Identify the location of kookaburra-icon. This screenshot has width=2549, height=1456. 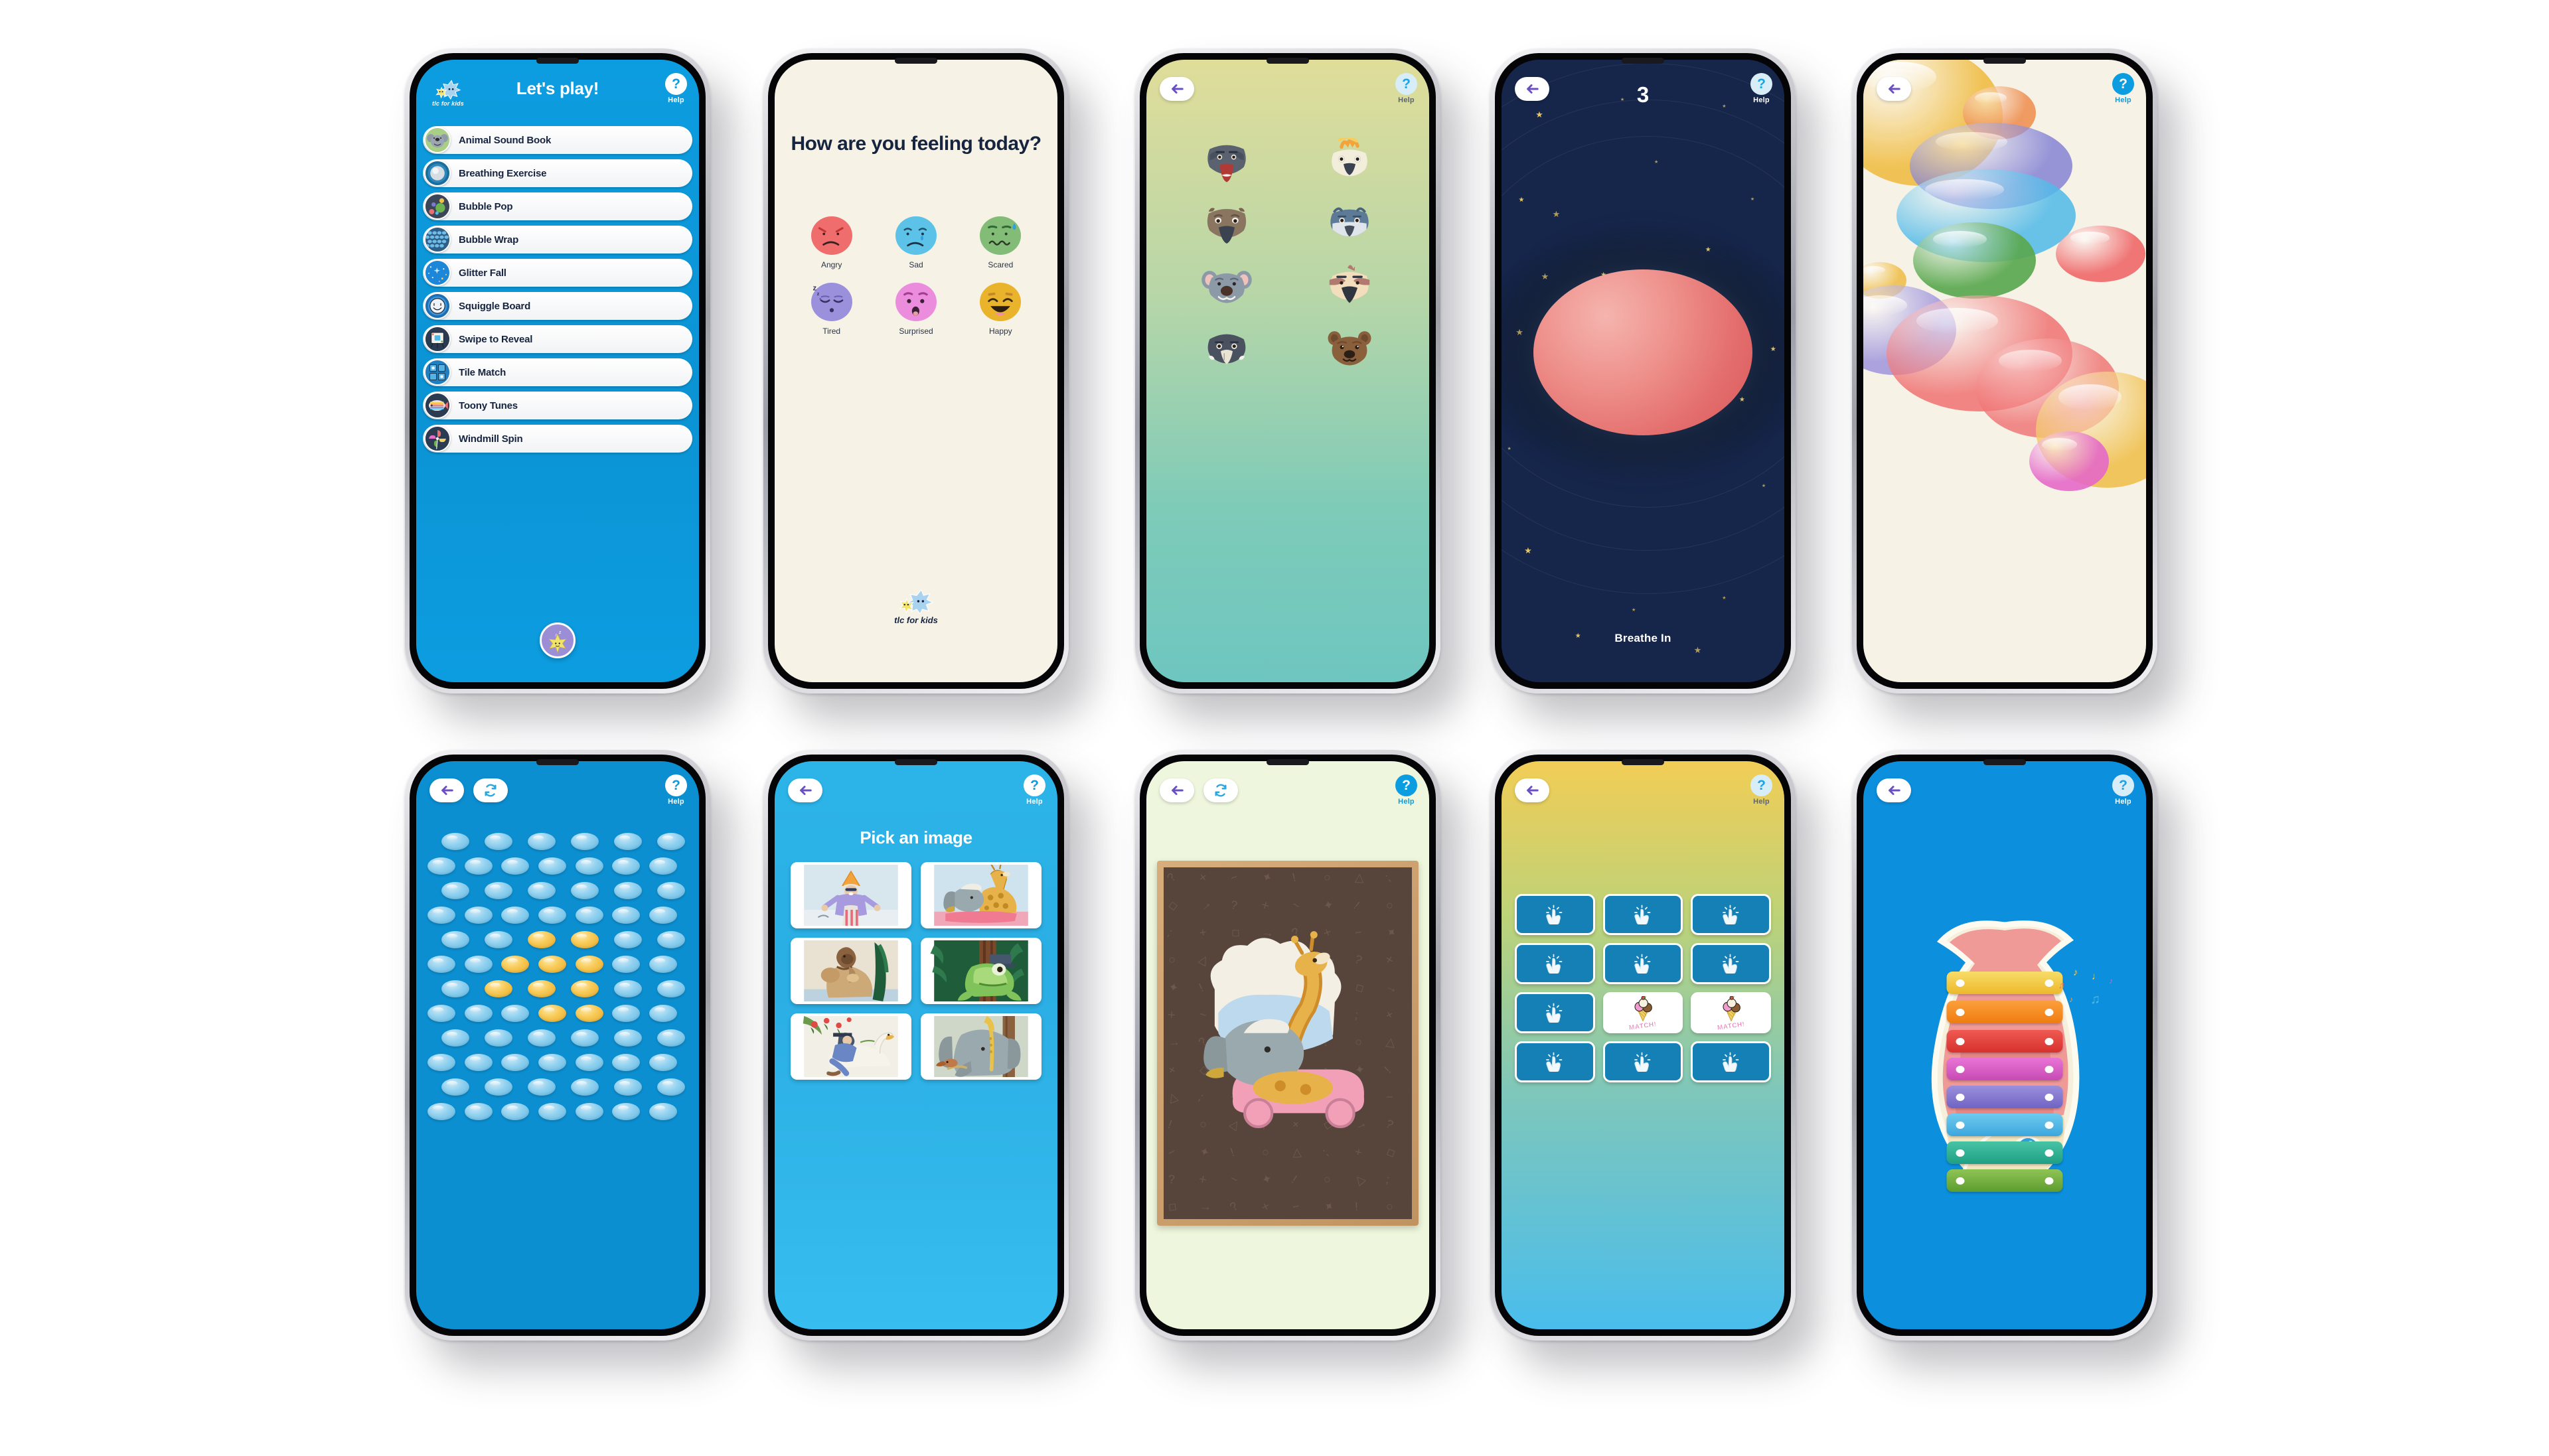
(1349, 223).